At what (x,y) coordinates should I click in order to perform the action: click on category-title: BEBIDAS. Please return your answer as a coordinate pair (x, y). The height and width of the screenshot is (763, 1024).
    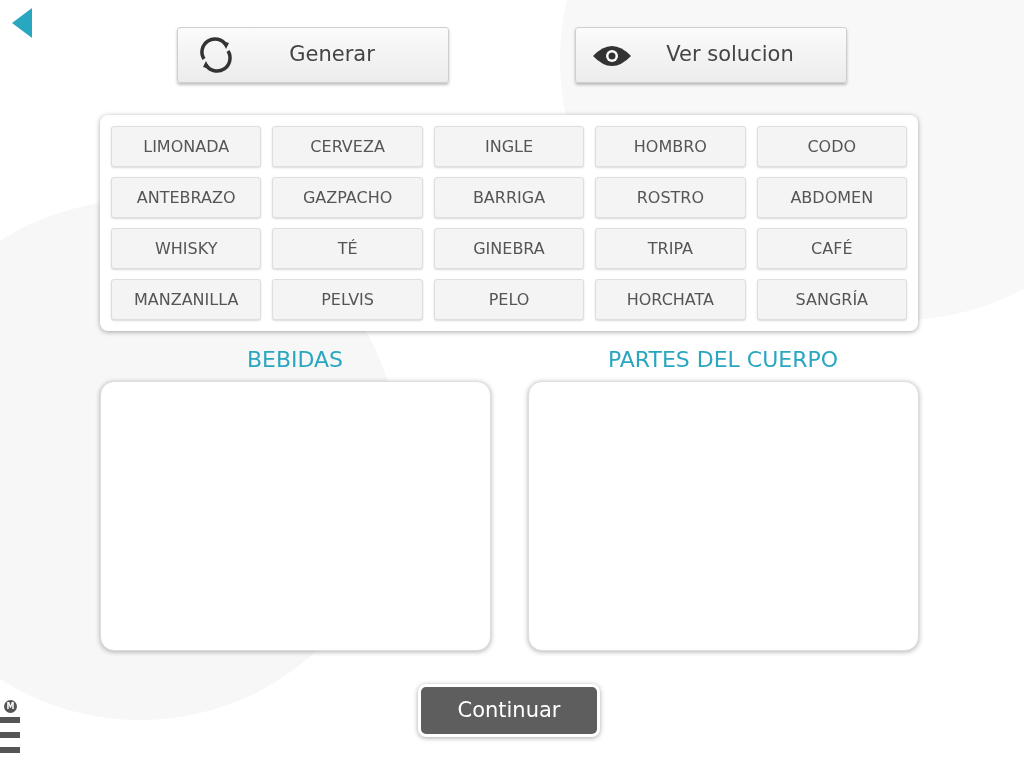
    Looking at the image, I should click on (295, 360).